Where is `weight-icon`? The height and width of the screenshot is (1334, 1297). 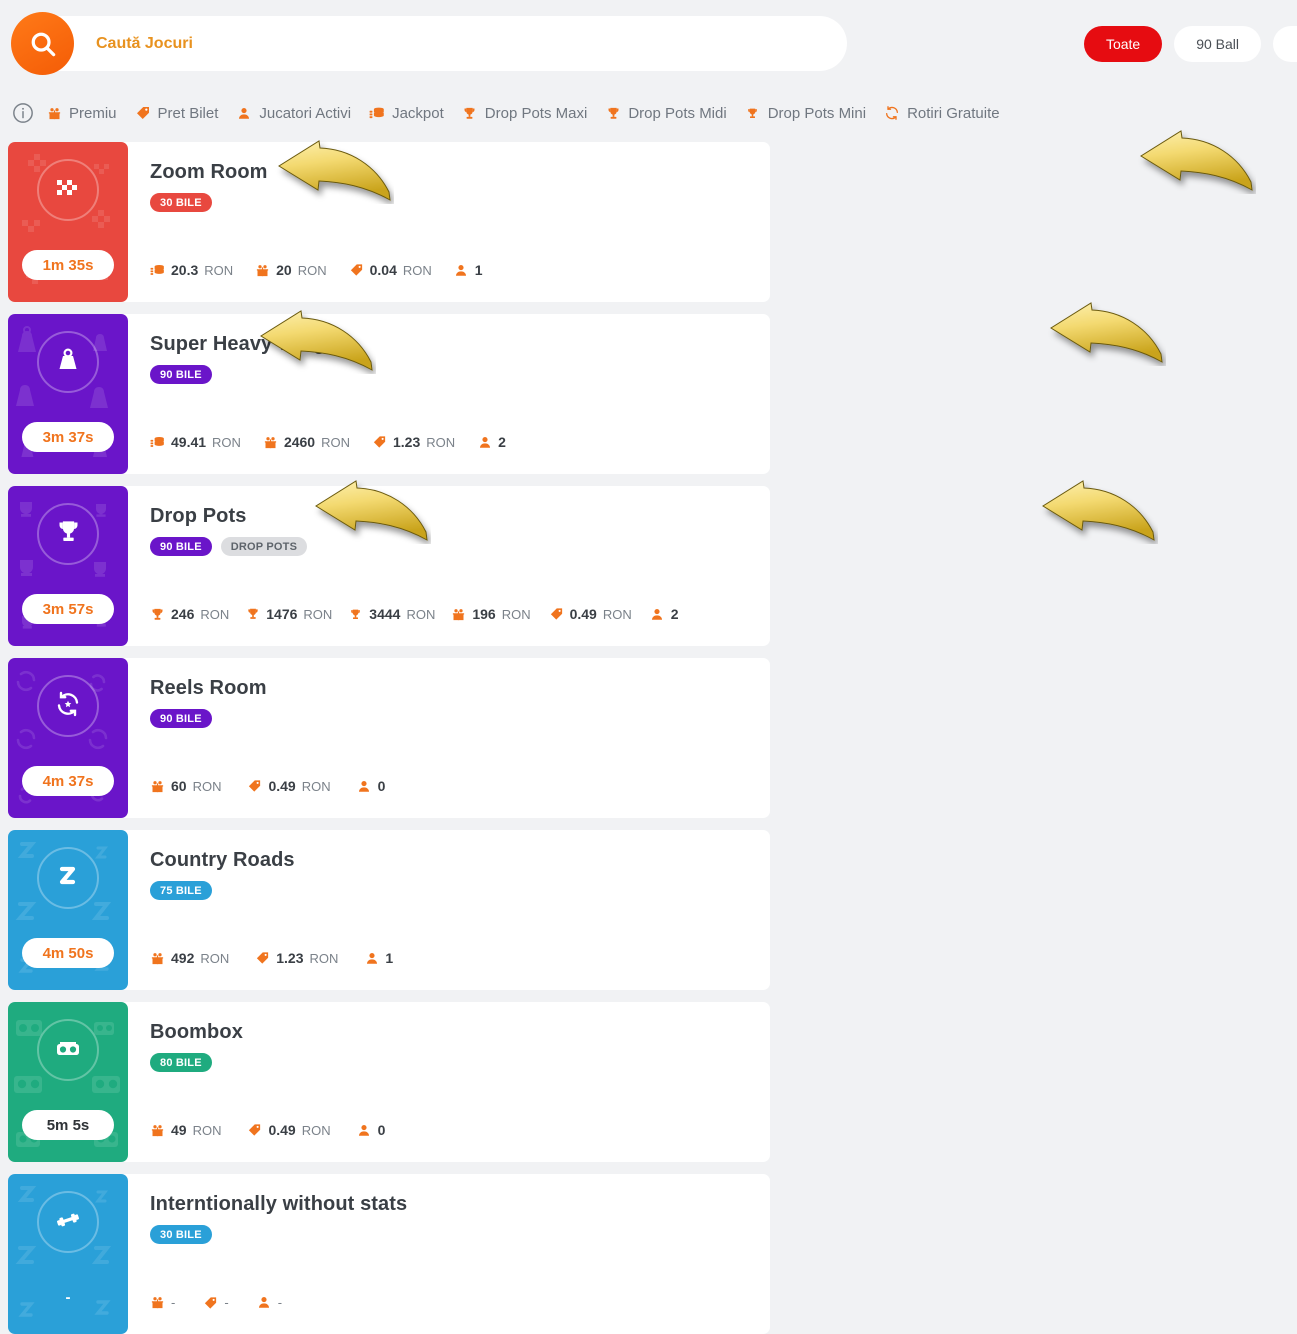 weight-icon is located at coordinates (68, 362).